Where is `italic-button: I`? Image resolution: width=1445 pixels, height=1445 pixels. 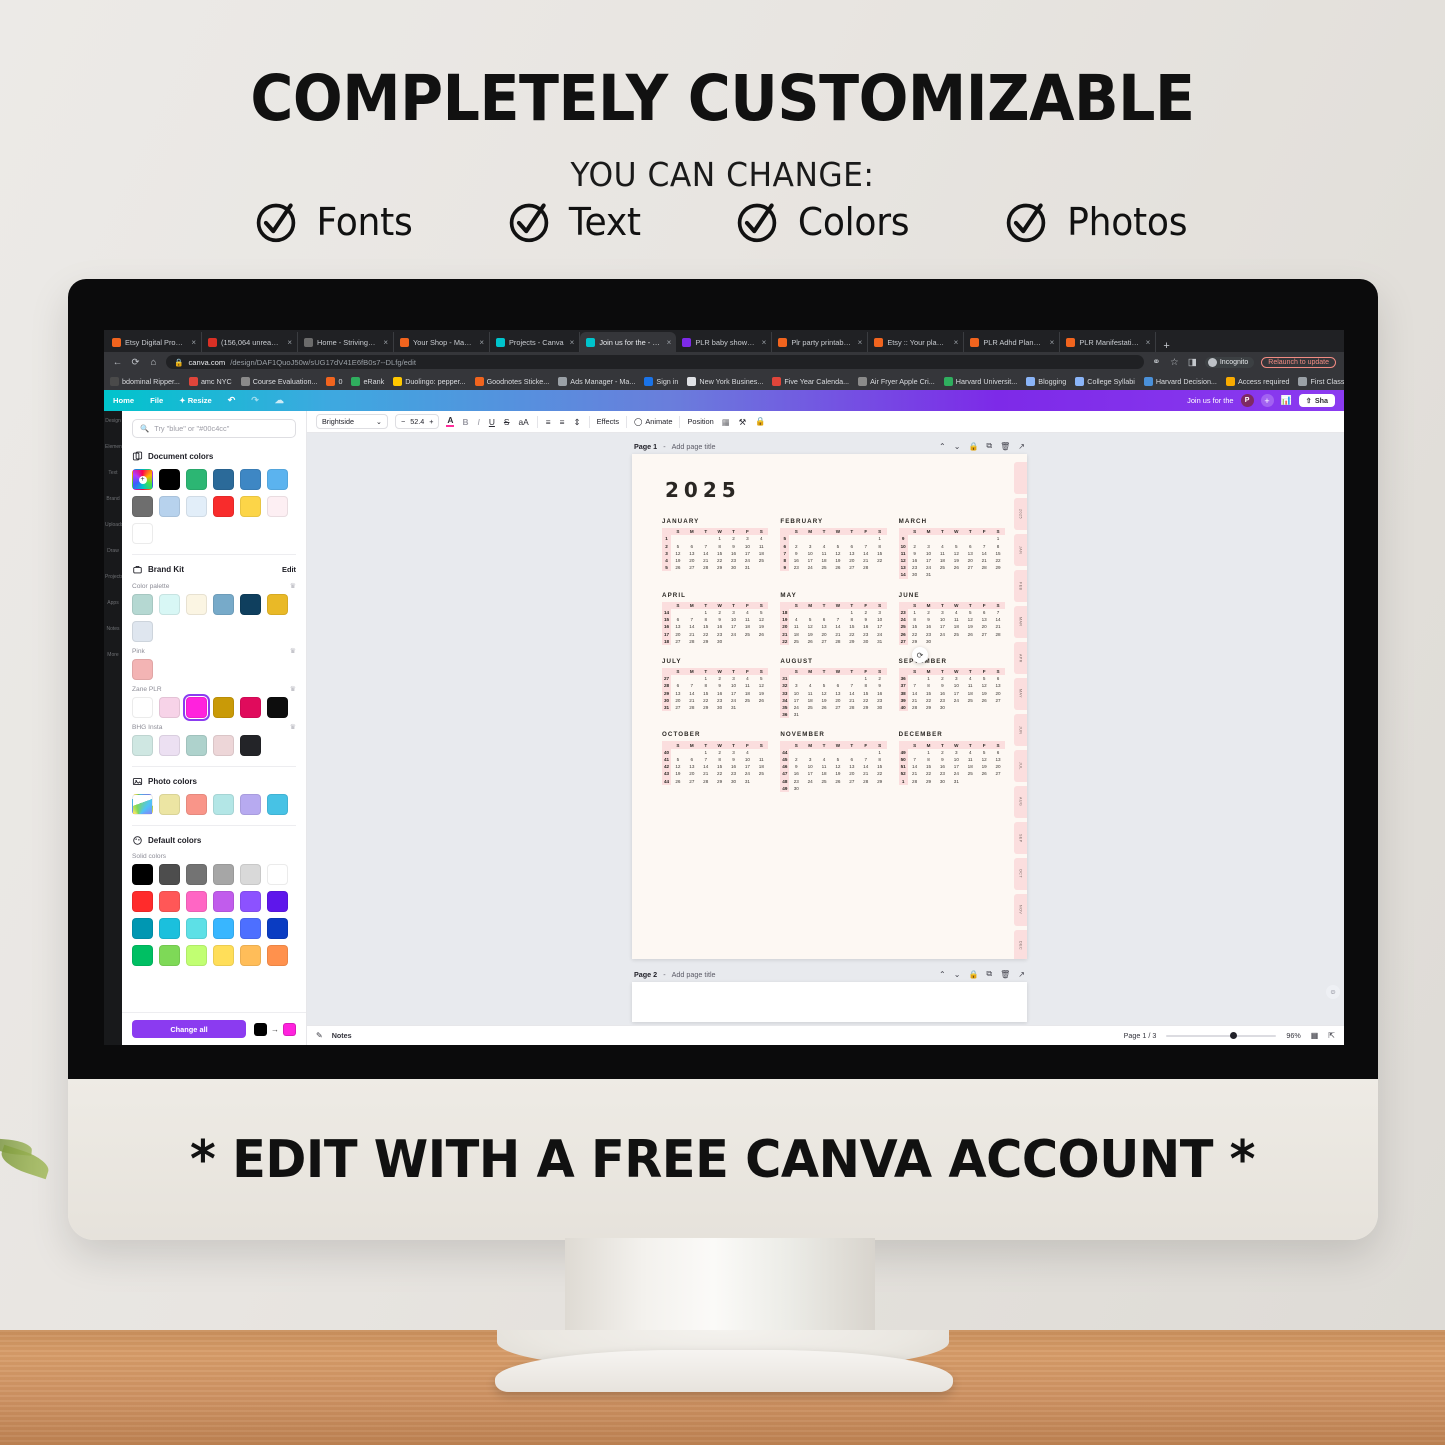
italic-button: I is located at coordinates (479, 422).